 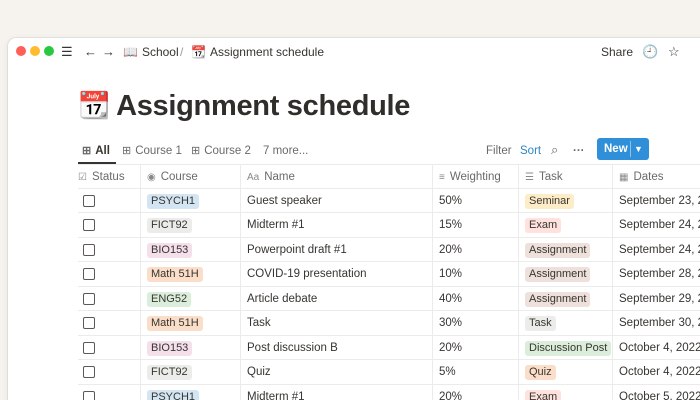 What do you see at coordinates (67, 52) in the screenshot?
I see `menu-icon: ☰` at bounding box center [67, 52].